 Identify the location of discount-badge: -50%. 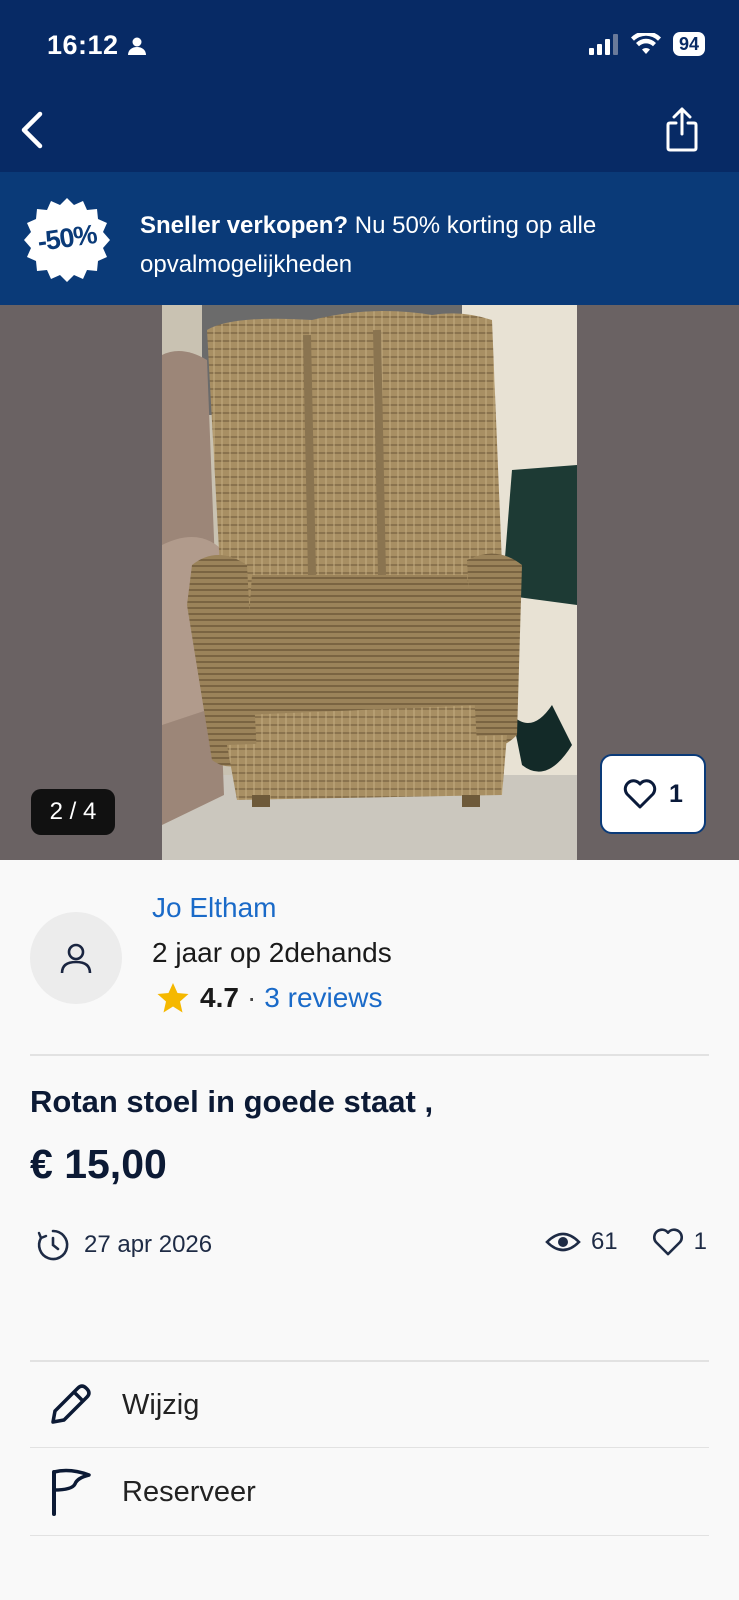
(67, 240).